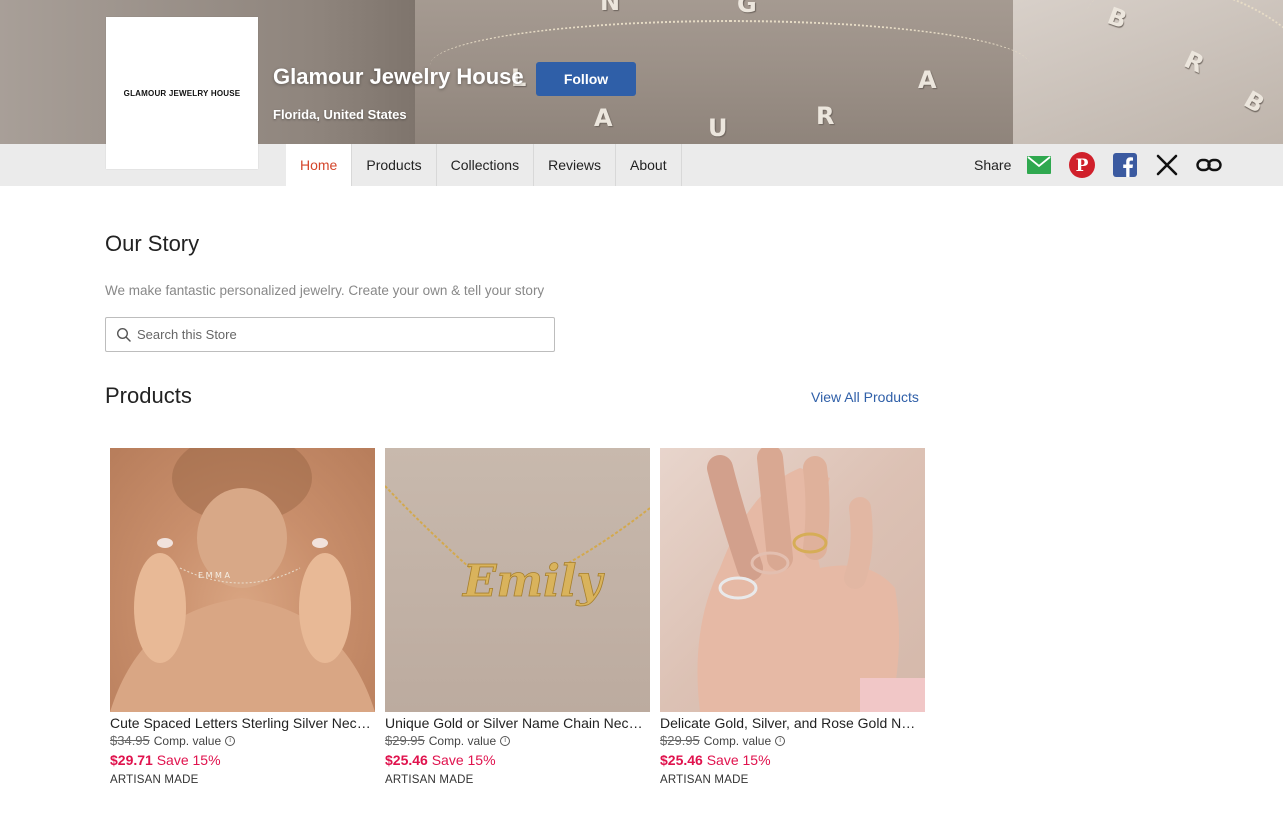 The image size is (1283, 828). I want to click on search-icon, so click(123, 334).